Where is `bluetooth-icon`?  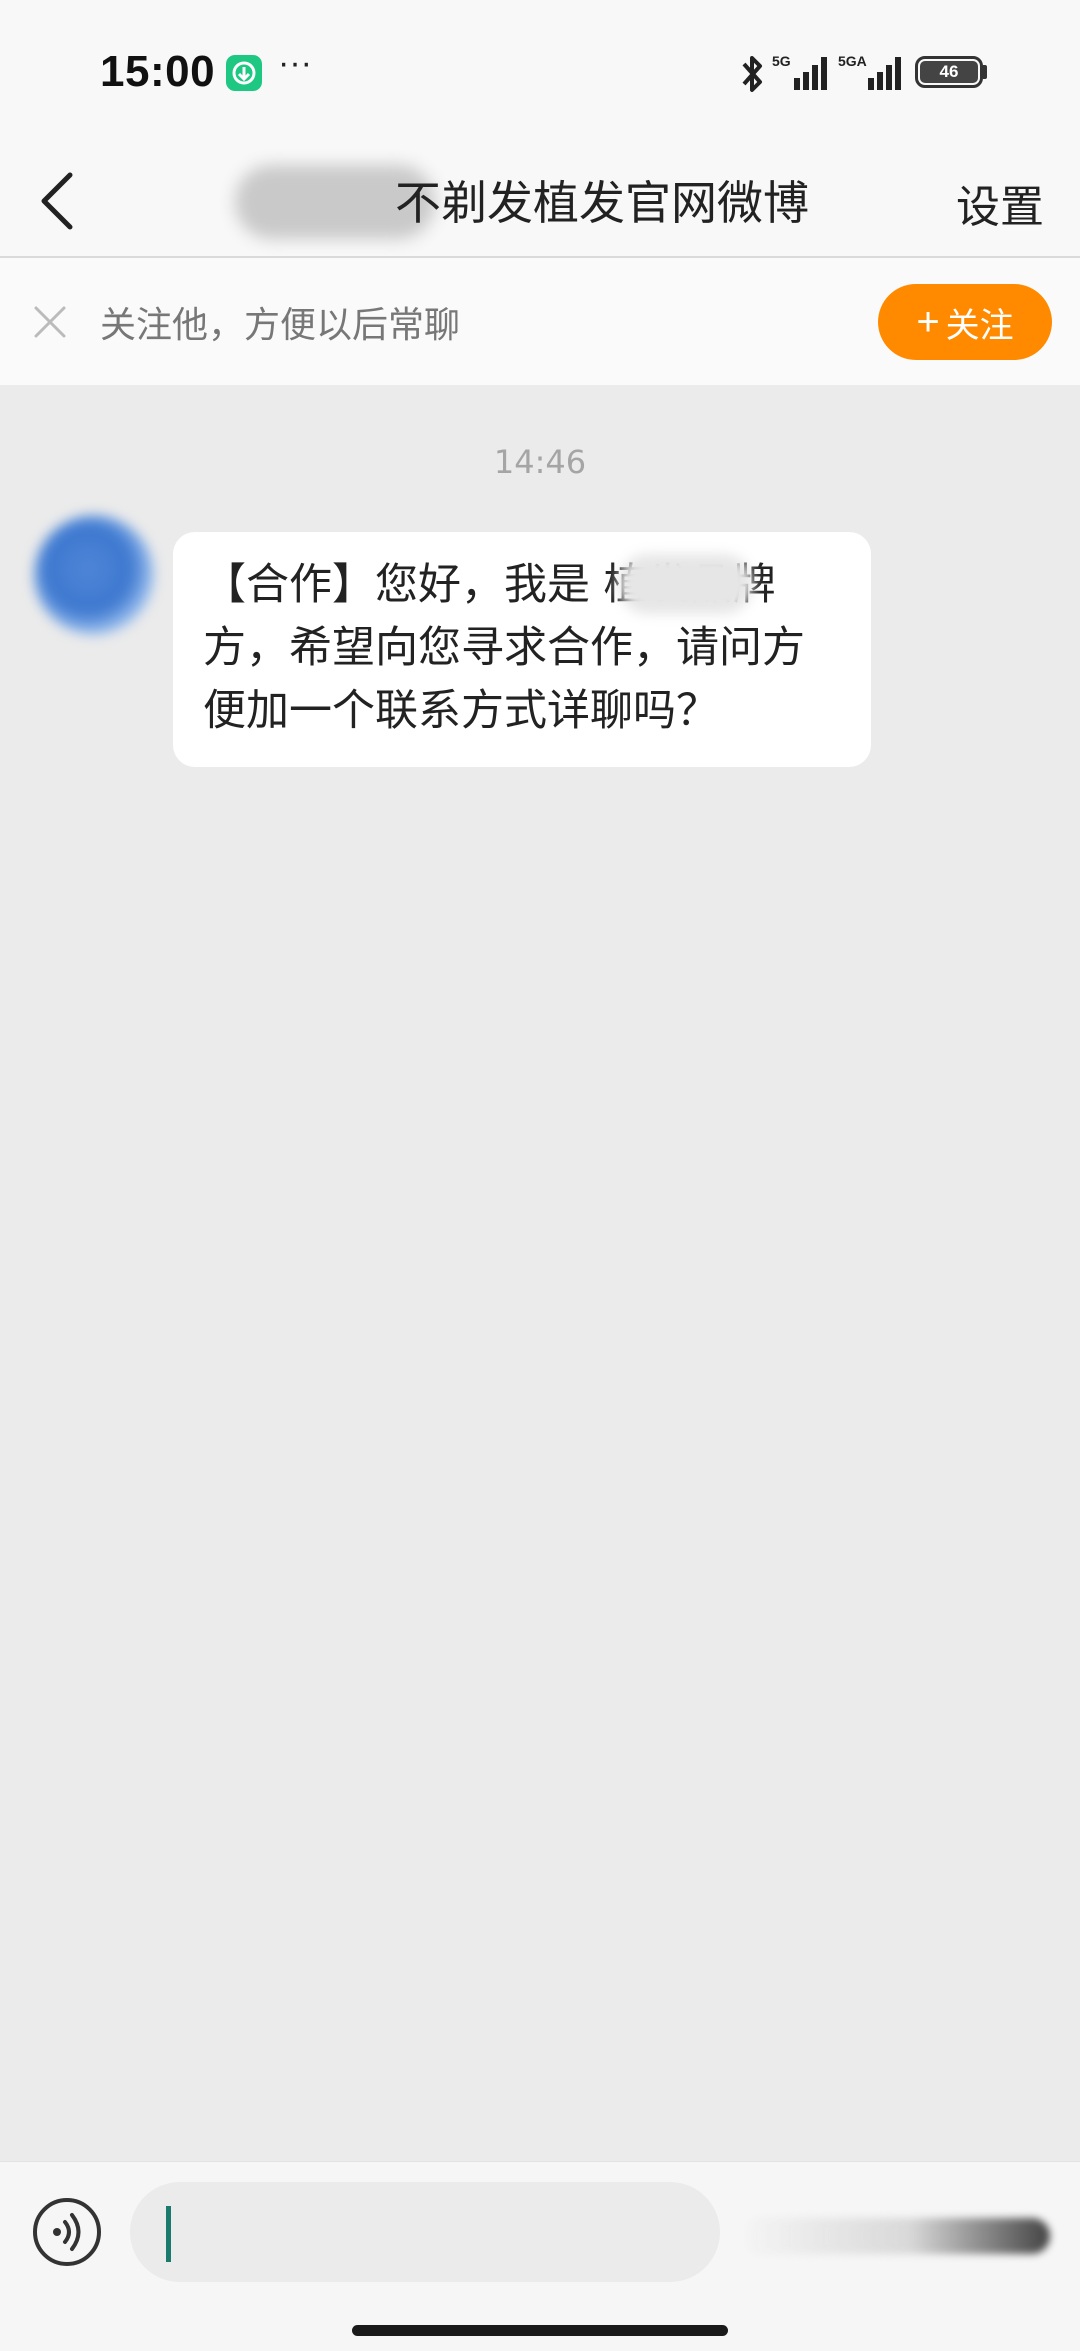 bluetooth-icon is located at coordinates (752, 74).